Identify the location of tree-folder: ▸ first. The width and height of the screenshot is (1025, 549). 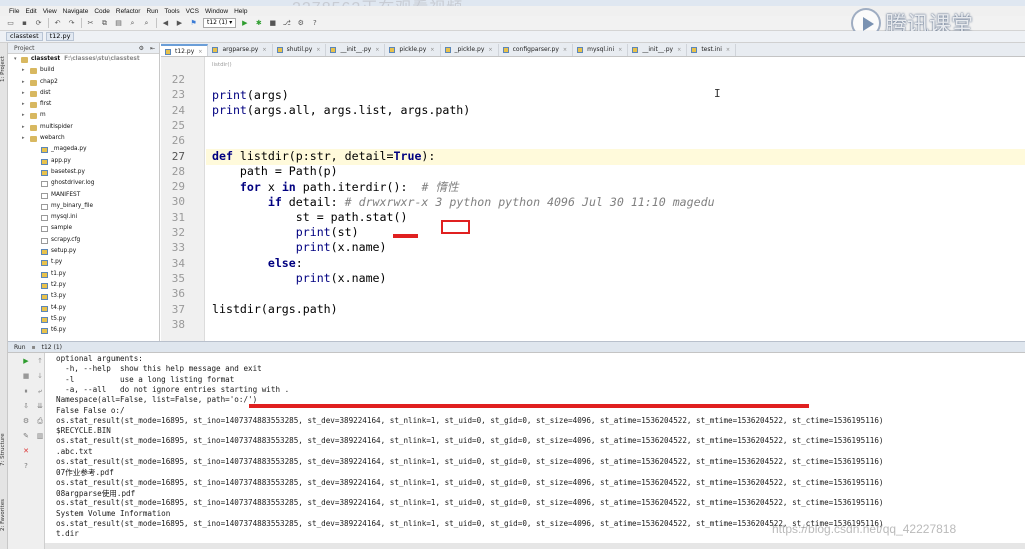
(83, 104).